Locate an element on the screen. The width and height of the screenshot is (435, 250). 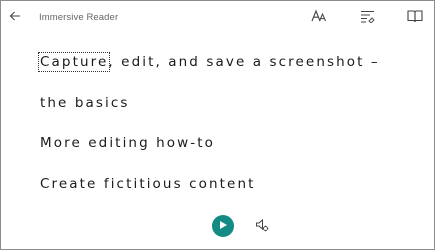
text-line: the basics is located at coordinates (85, 103).